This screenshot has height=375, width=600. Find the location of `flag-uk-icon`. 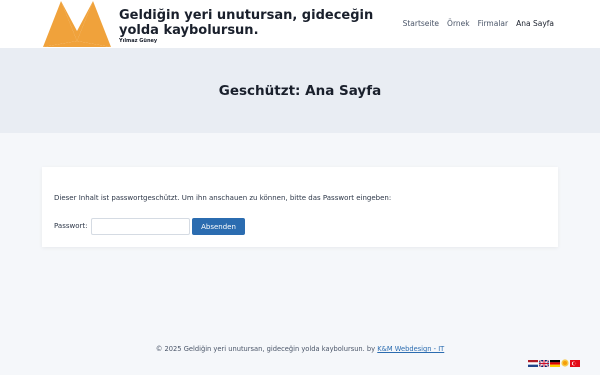

flag-uk-icon is located at coordinates (544, 363).